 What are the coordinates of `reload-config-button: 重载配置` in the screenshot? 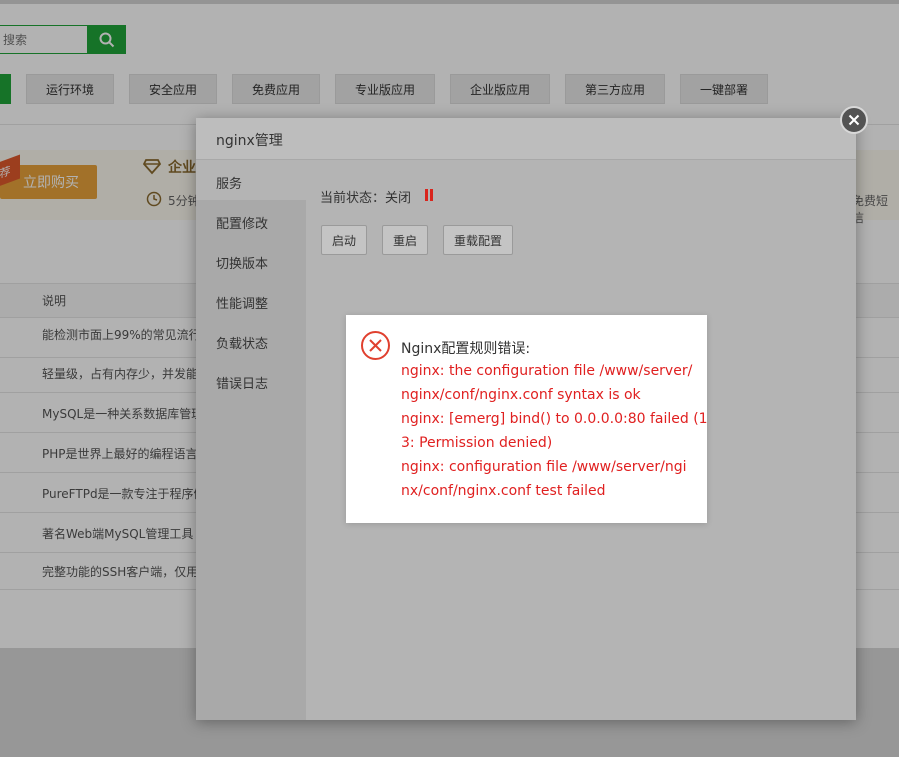 It's located at (478, 240).